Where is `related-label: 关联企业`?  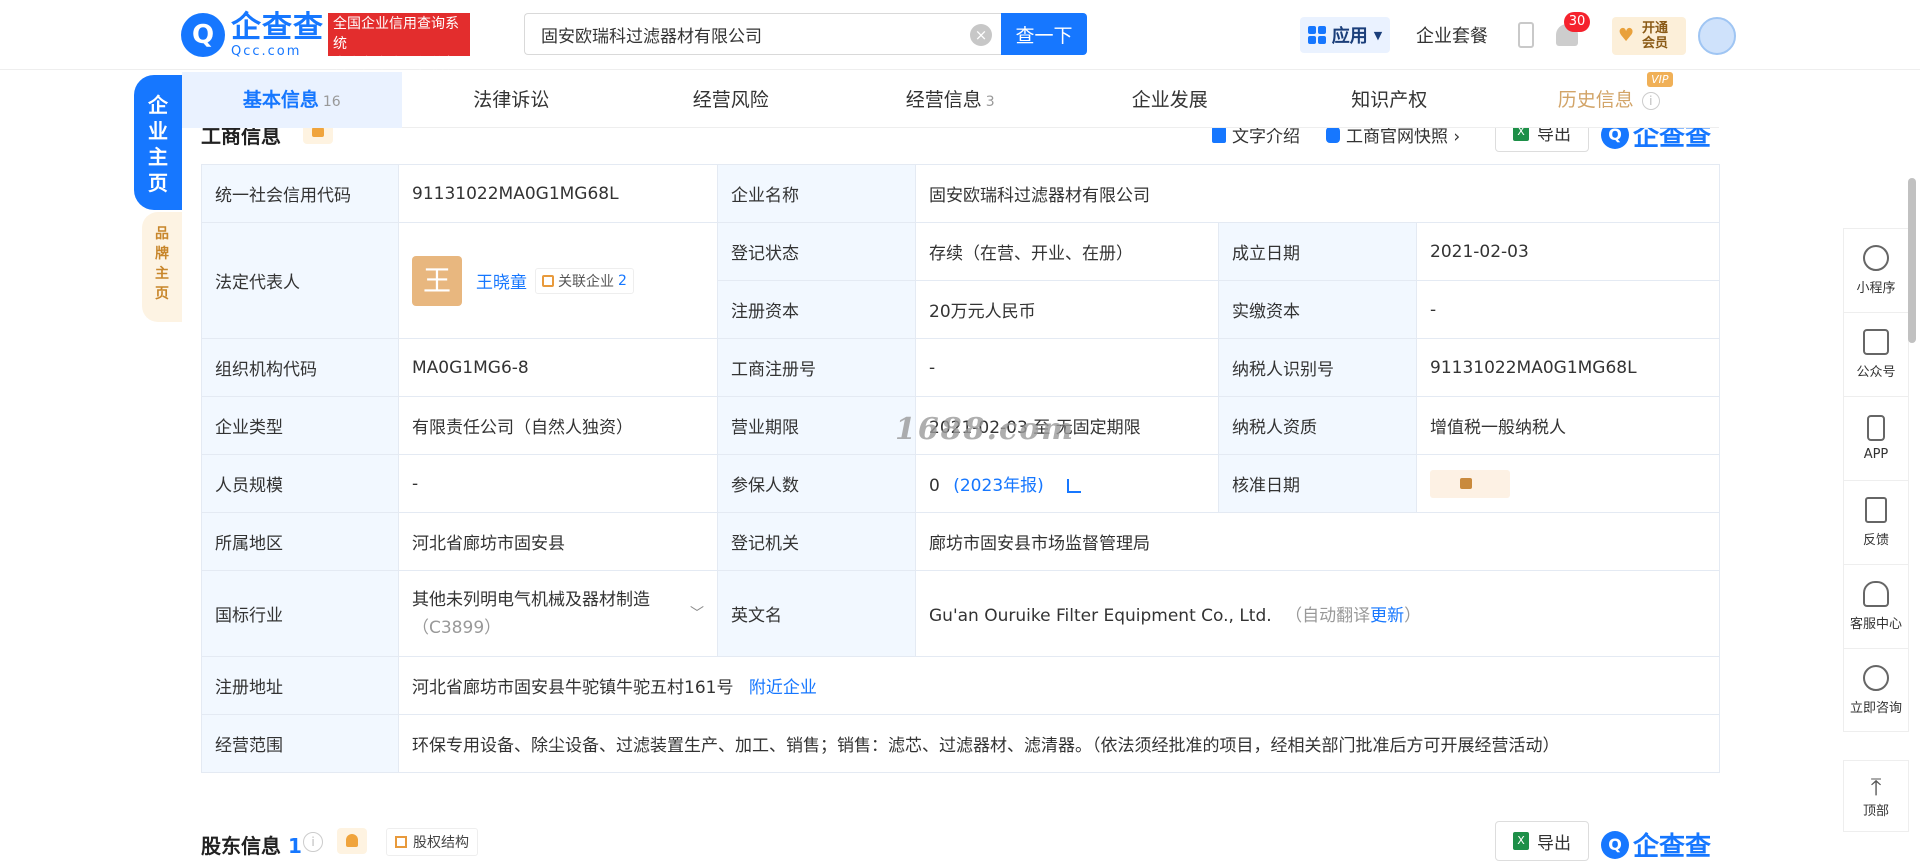 related-label: 关联企业 is located at coordinates (586, 281).